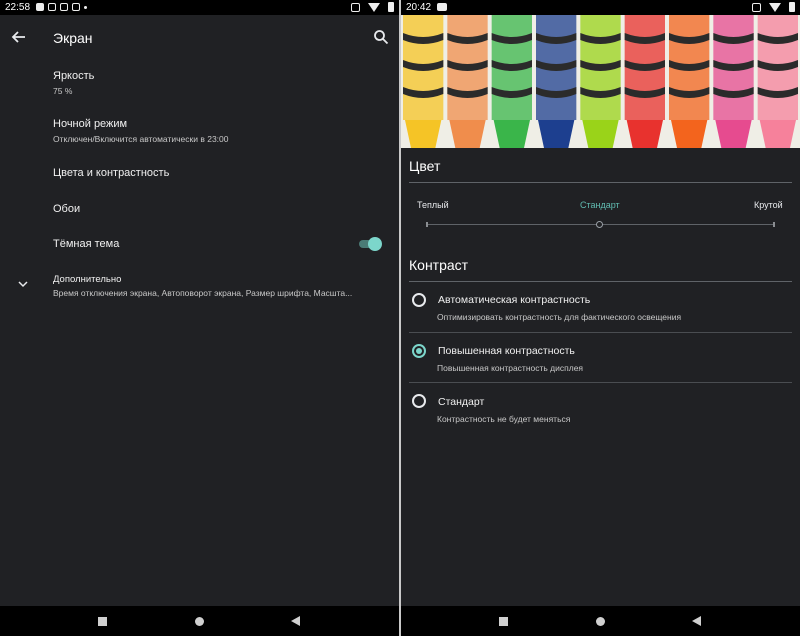  What do you see at coordinates (199, 84) in the screenshot?
I see `brightness-setting: Яркость 75 %` at bounding box center [199, 84].